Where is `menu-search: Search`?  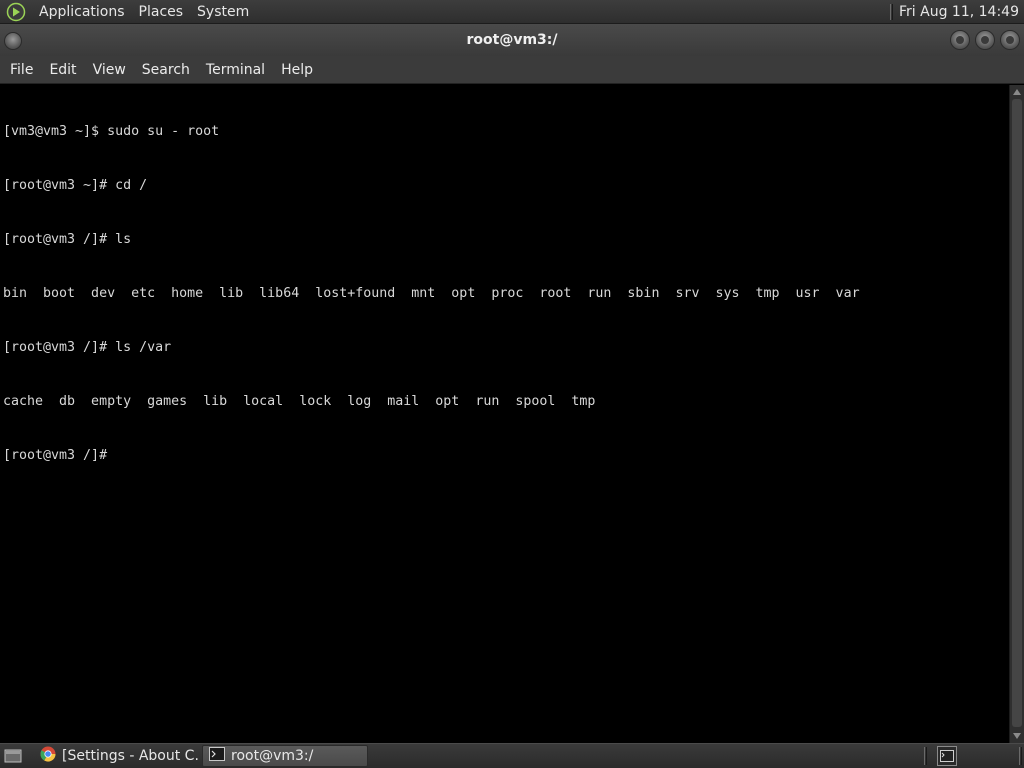 menu-search: Search is located at coordinates (166, 70).